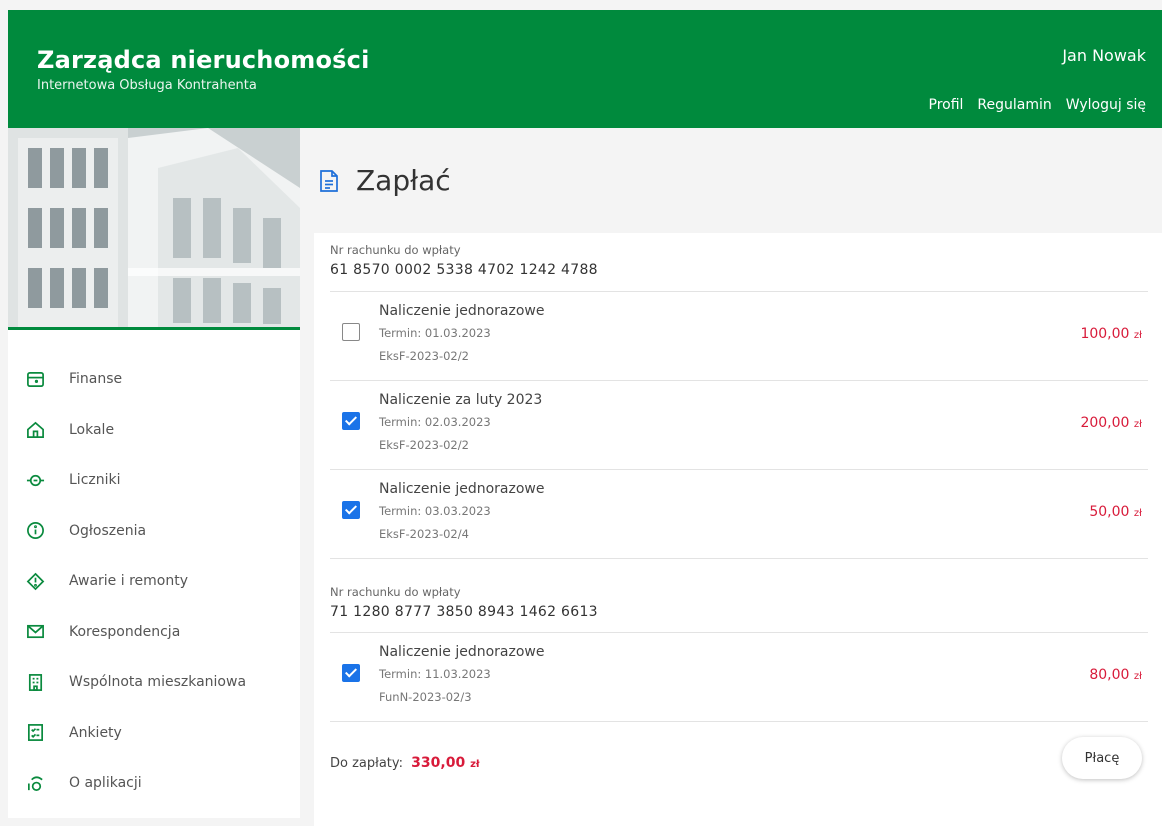 The image size is (1162, 826). I want to click on building-icon, so click(35, 682).